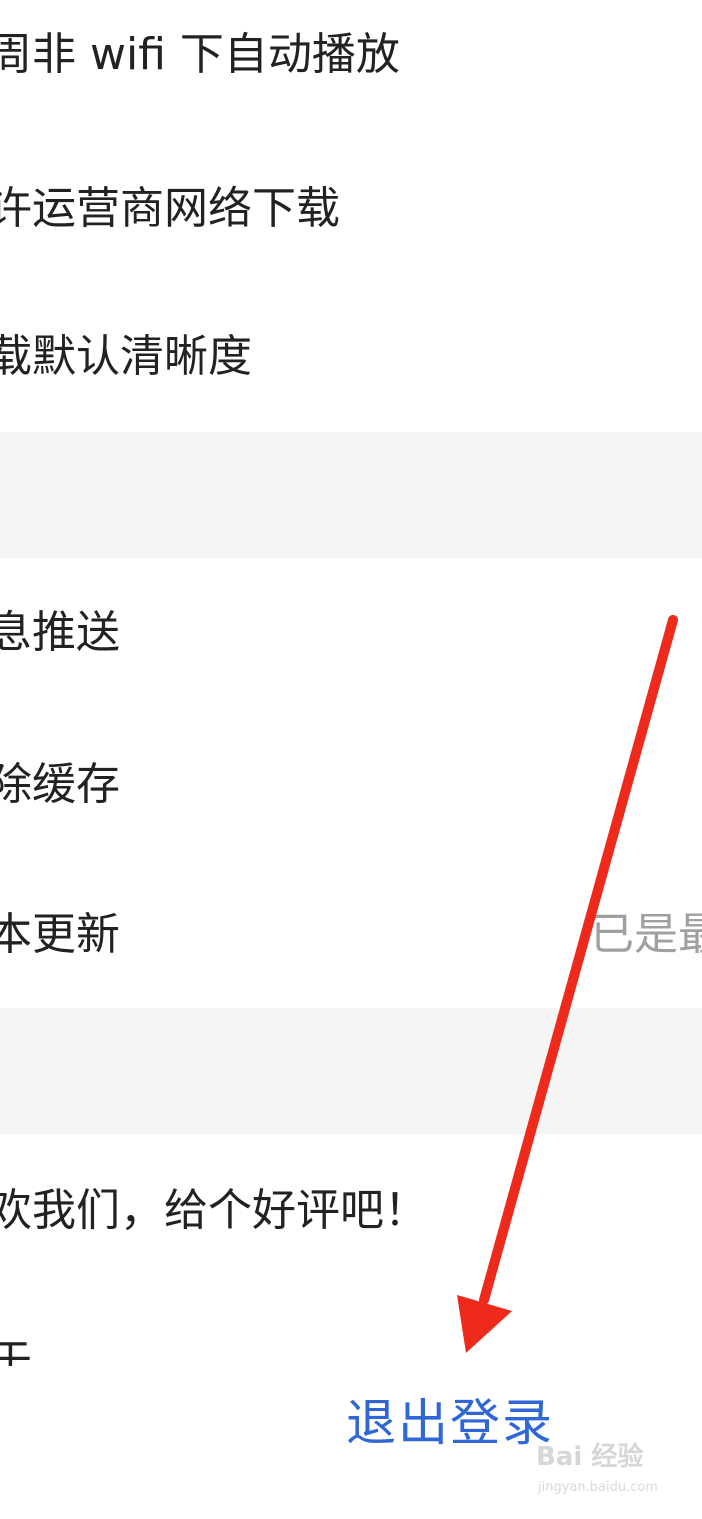 The image size is (702, 1519). I want to click on settings-row-default-quality: 载默认清晰度, so click(351, 356).